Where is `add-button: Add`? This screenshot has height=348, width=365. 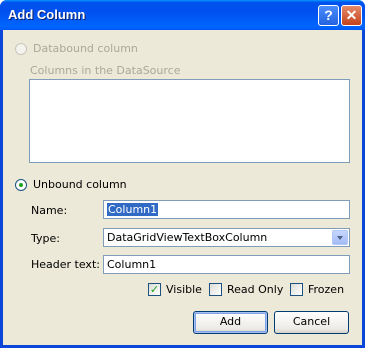
add-button: Add is located at coordinates (230, 322).